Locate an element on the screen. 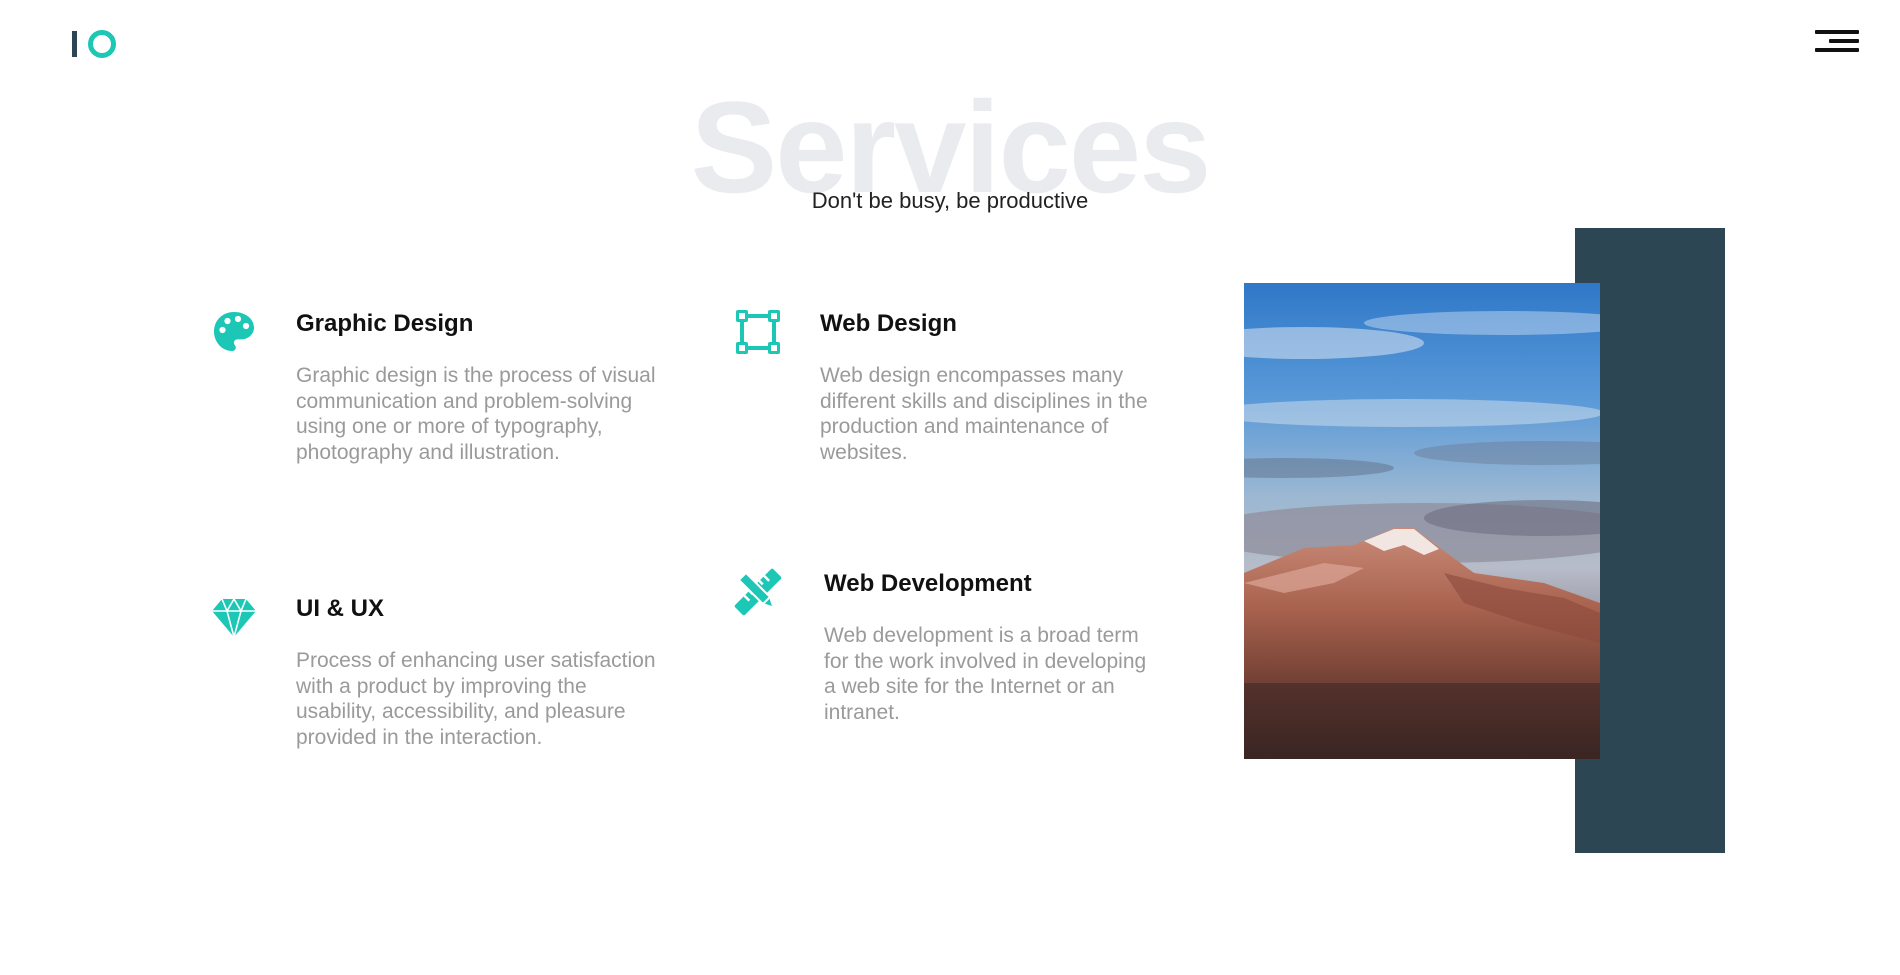  palette-icon is located at coordinates (234, 332).